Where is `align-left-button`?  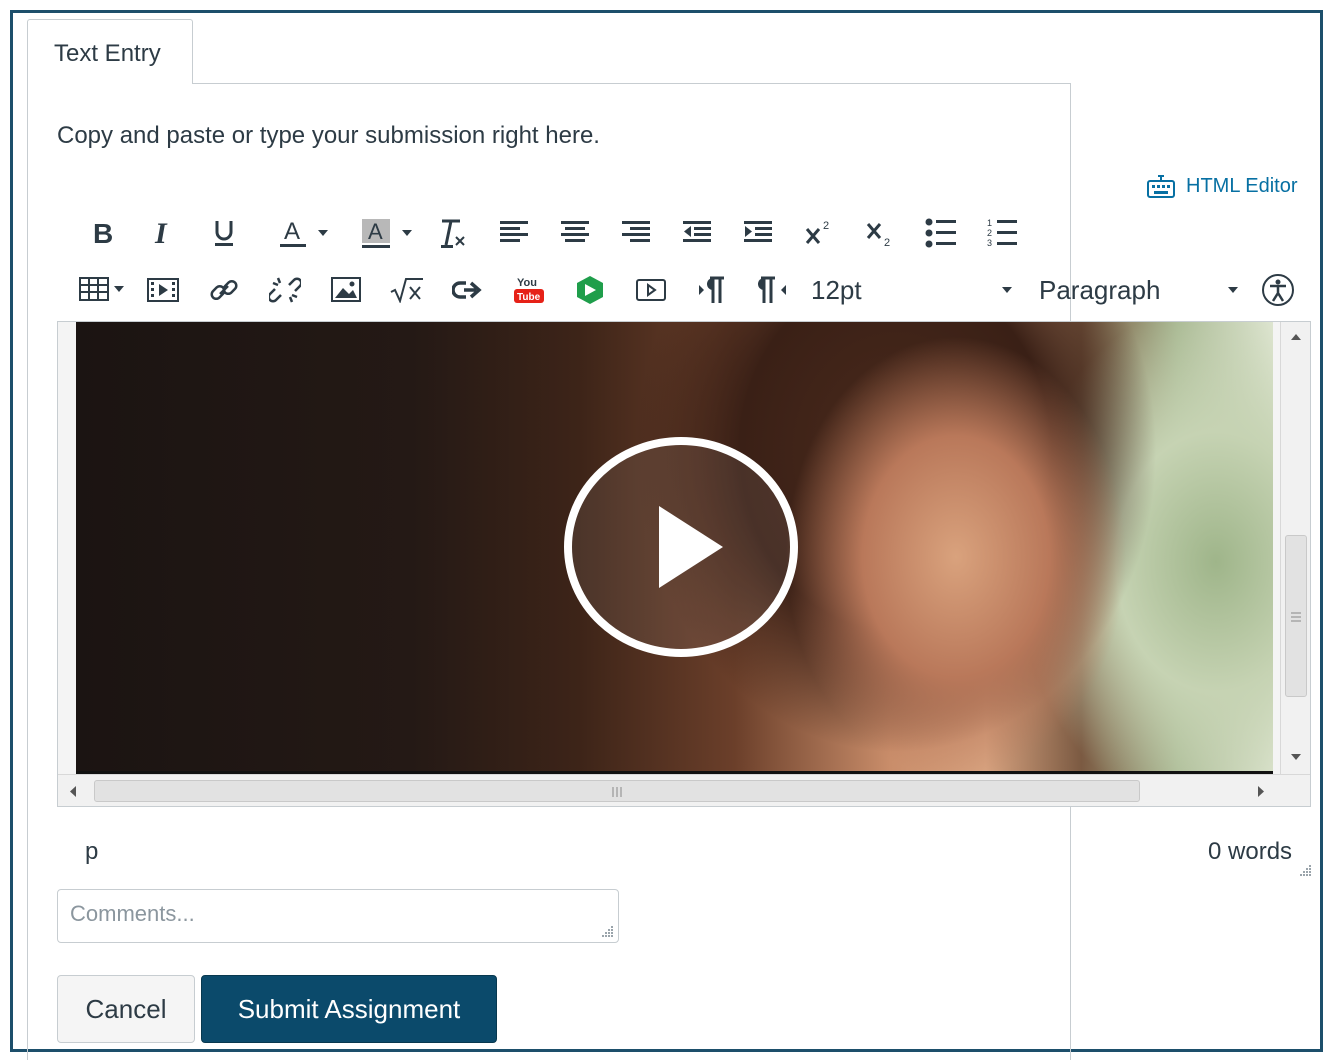 align-left-button is located at coordinates (513, 233).